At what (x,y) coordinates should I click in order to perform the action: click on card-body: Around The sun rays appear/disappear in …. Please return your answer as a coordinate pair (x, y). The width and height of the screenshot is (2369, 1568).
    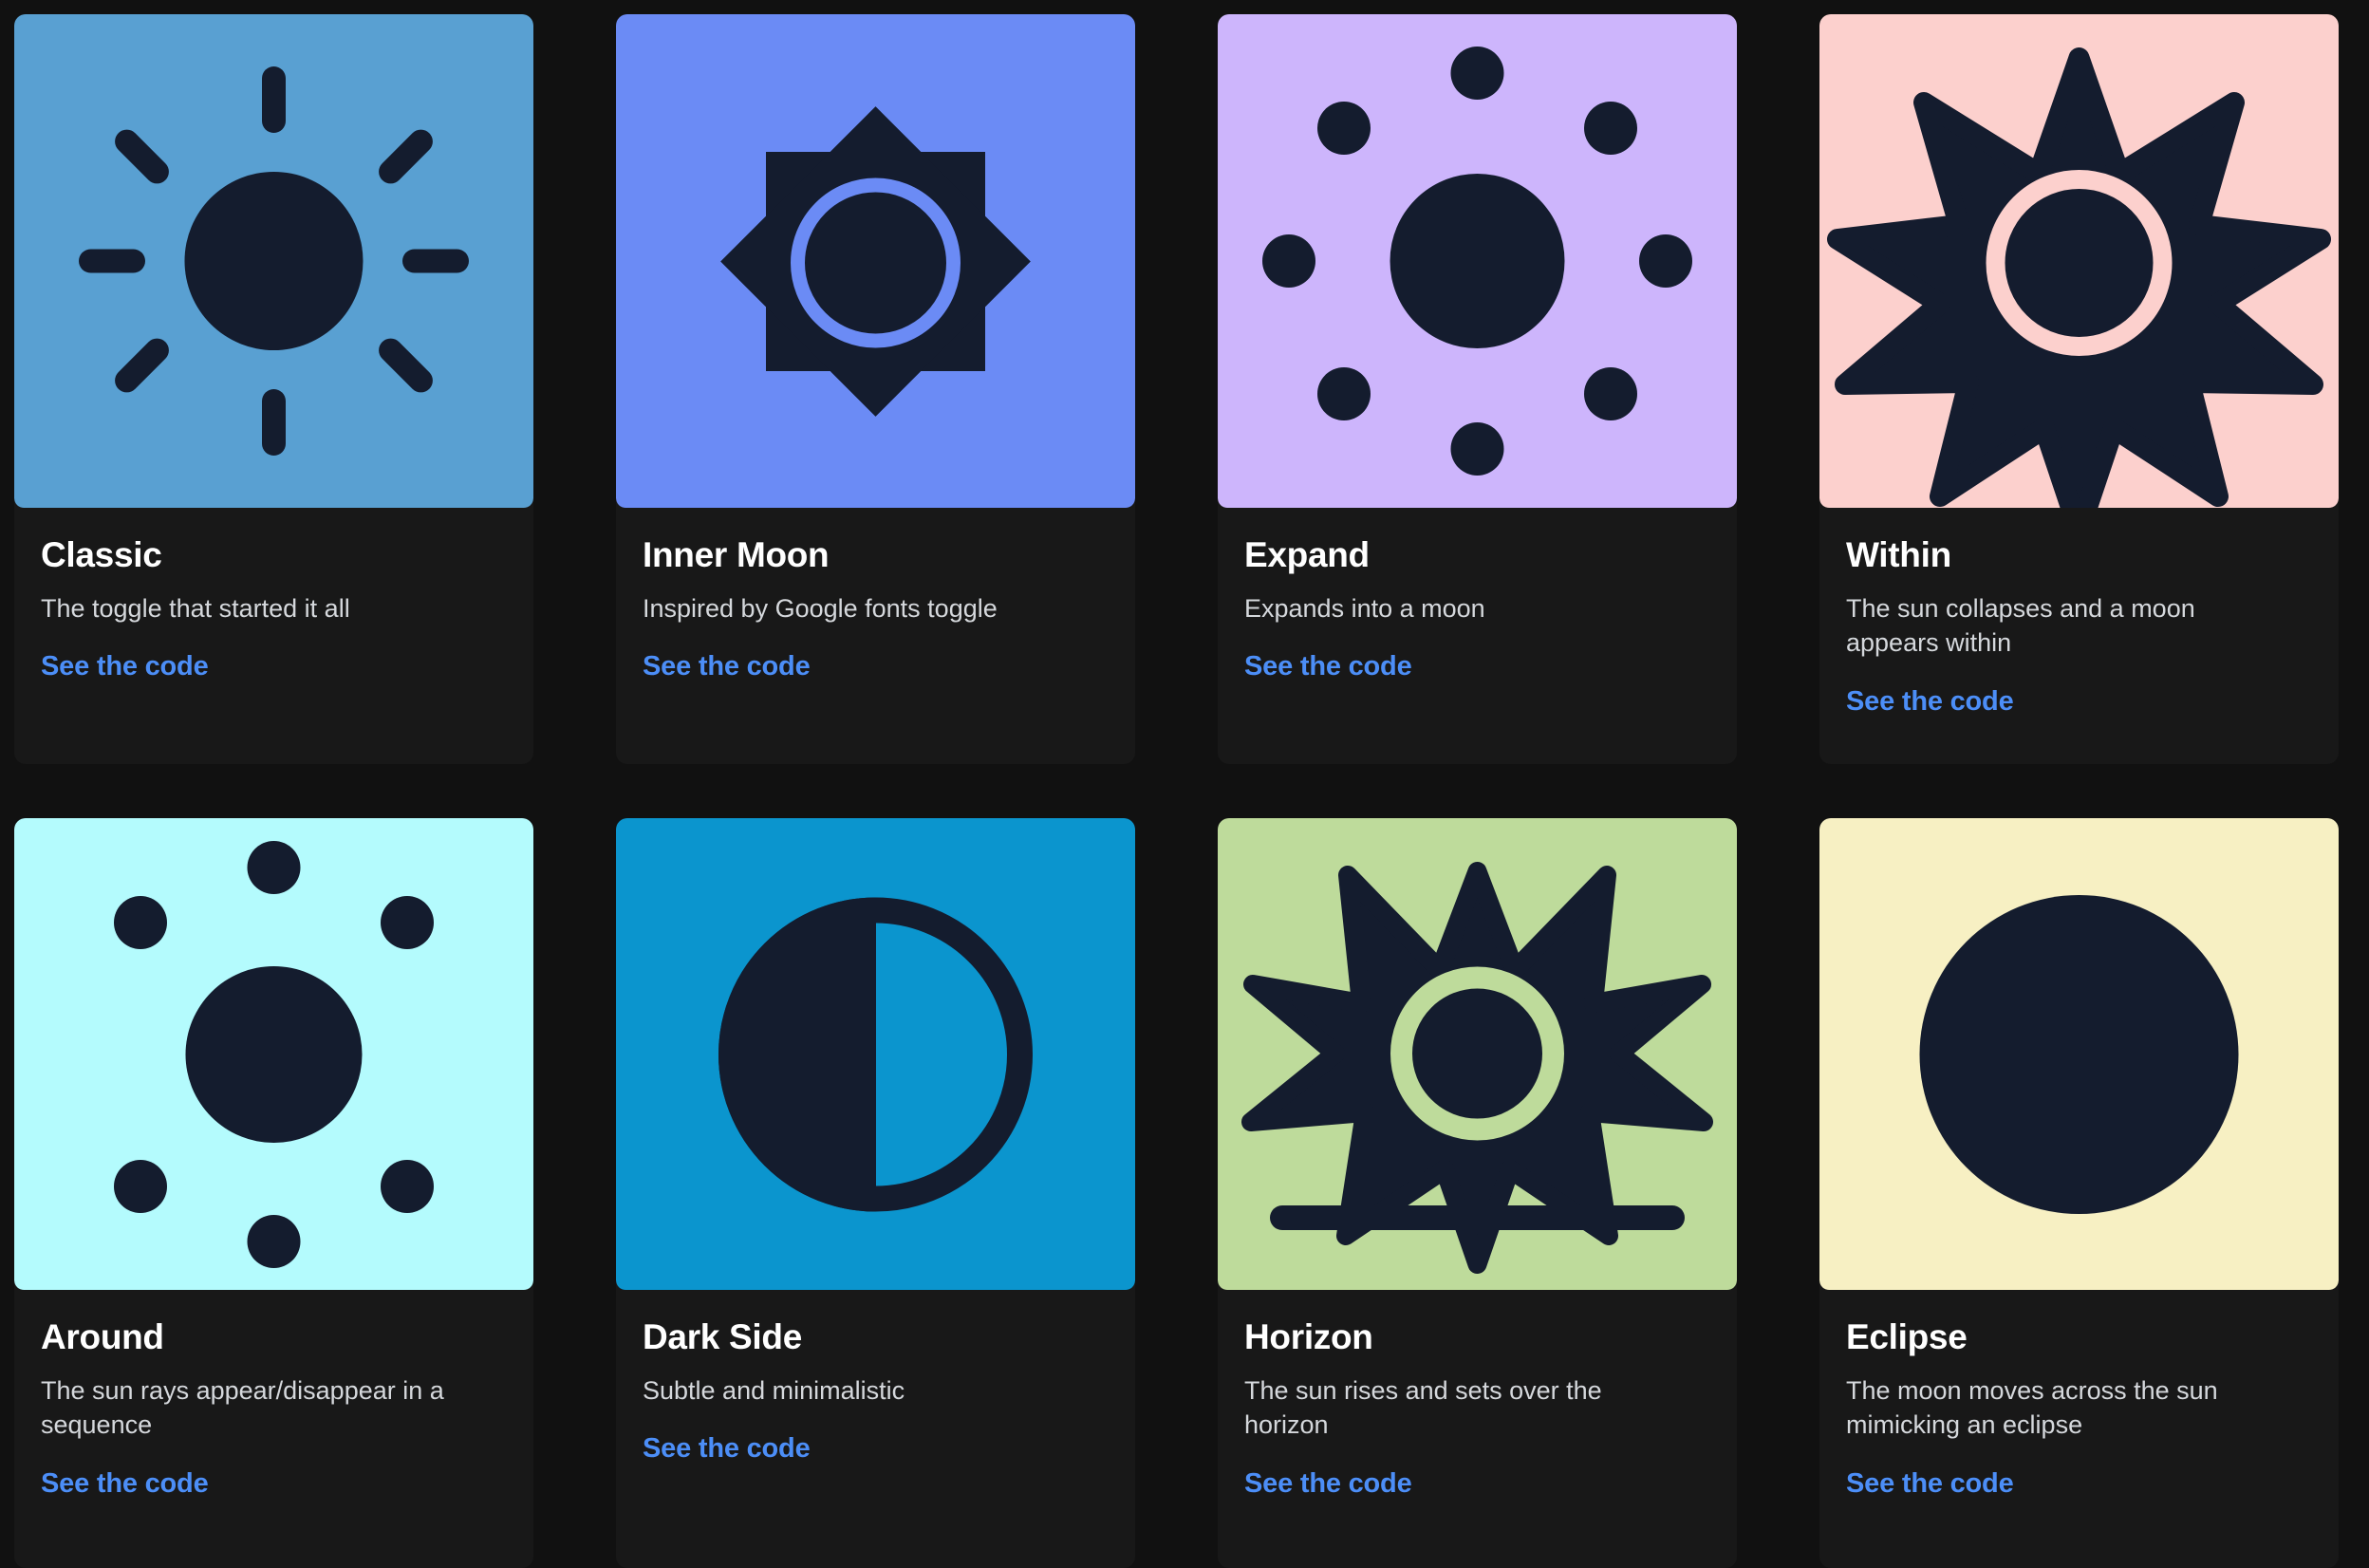
    Looking at the image, I should click on (273, 1395).